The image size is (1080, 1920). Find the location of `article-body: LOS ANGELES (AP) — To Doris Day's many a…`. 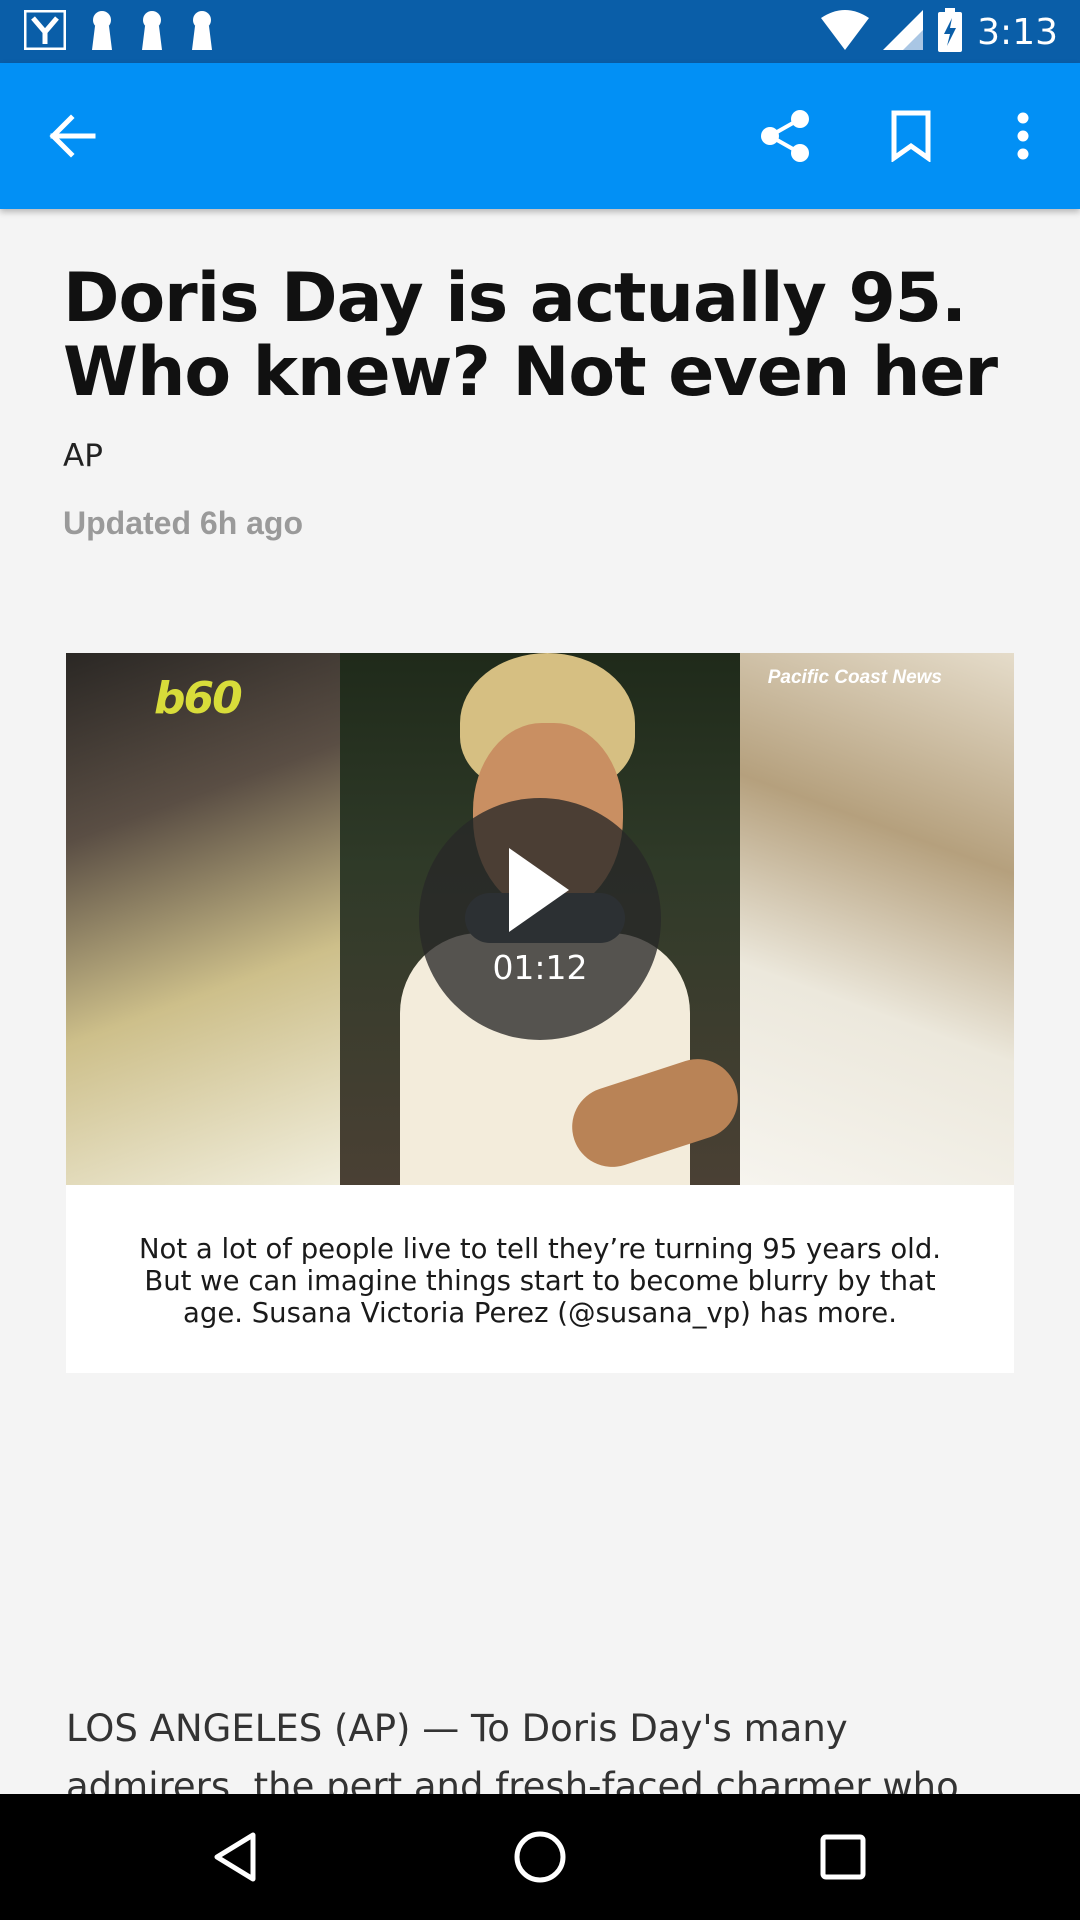

article-body: LOS ANGELES (AP) — To Doris Day's many a… is located at coordinates (512, 1750).